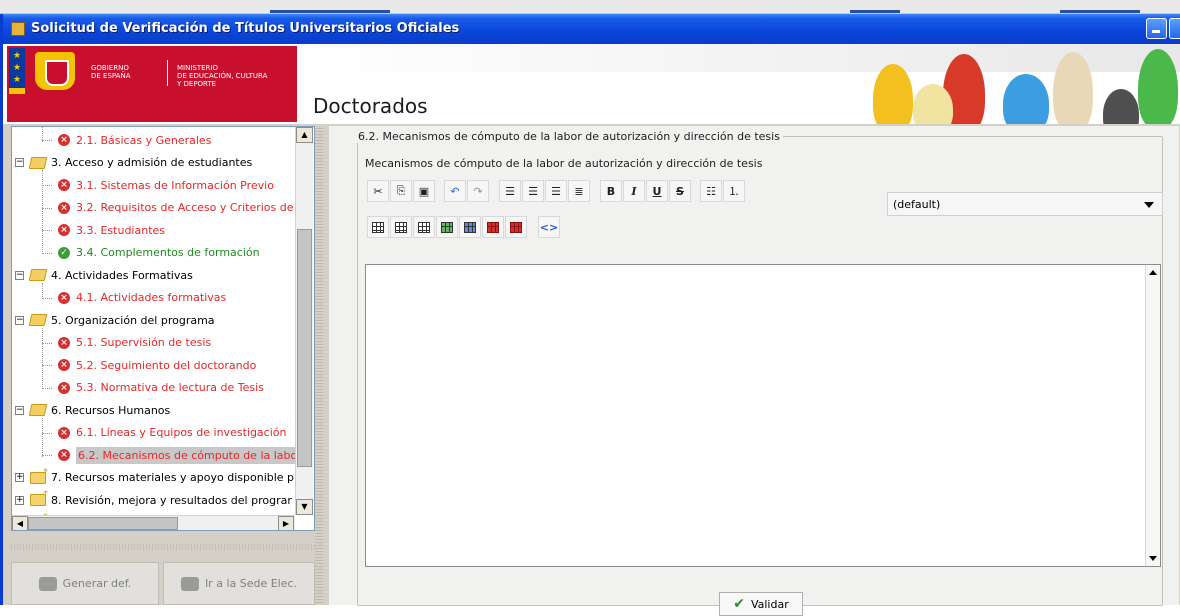 The width and height of the screenshot is (1180, 616). I want to click on scroll-left-arrow-icon: ◀, so click(20, 523).